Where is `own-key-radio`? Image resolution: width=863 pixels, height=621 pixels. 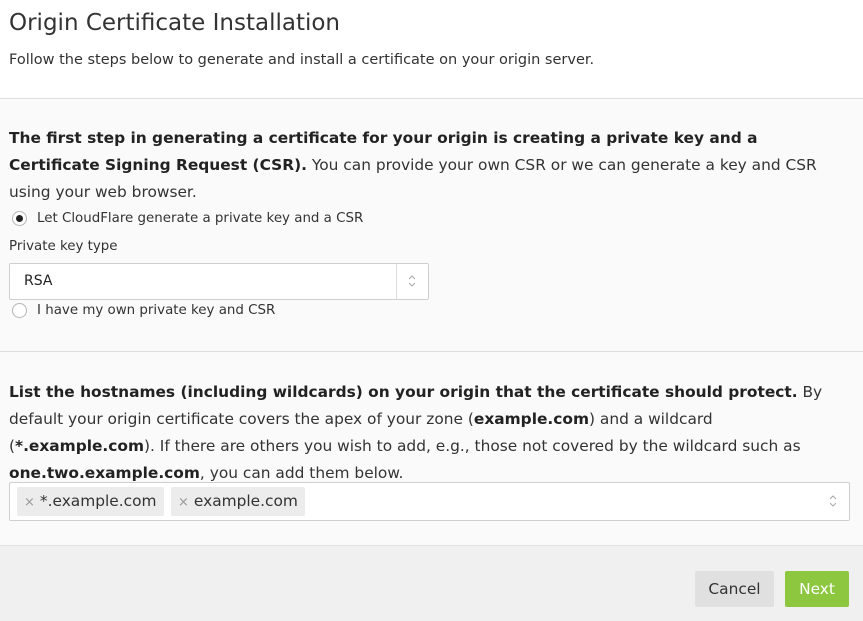 own-key-radio is located at coordinates (19, 310).